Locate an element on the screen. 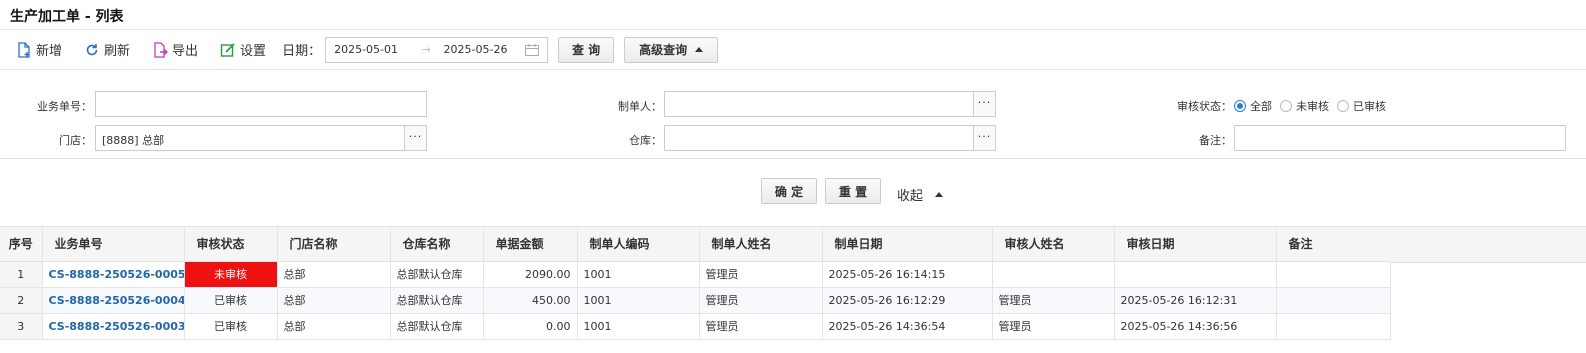 This screenshot has height=353, width=1586. add-button: 新增 is located at coordinates (39, 50).